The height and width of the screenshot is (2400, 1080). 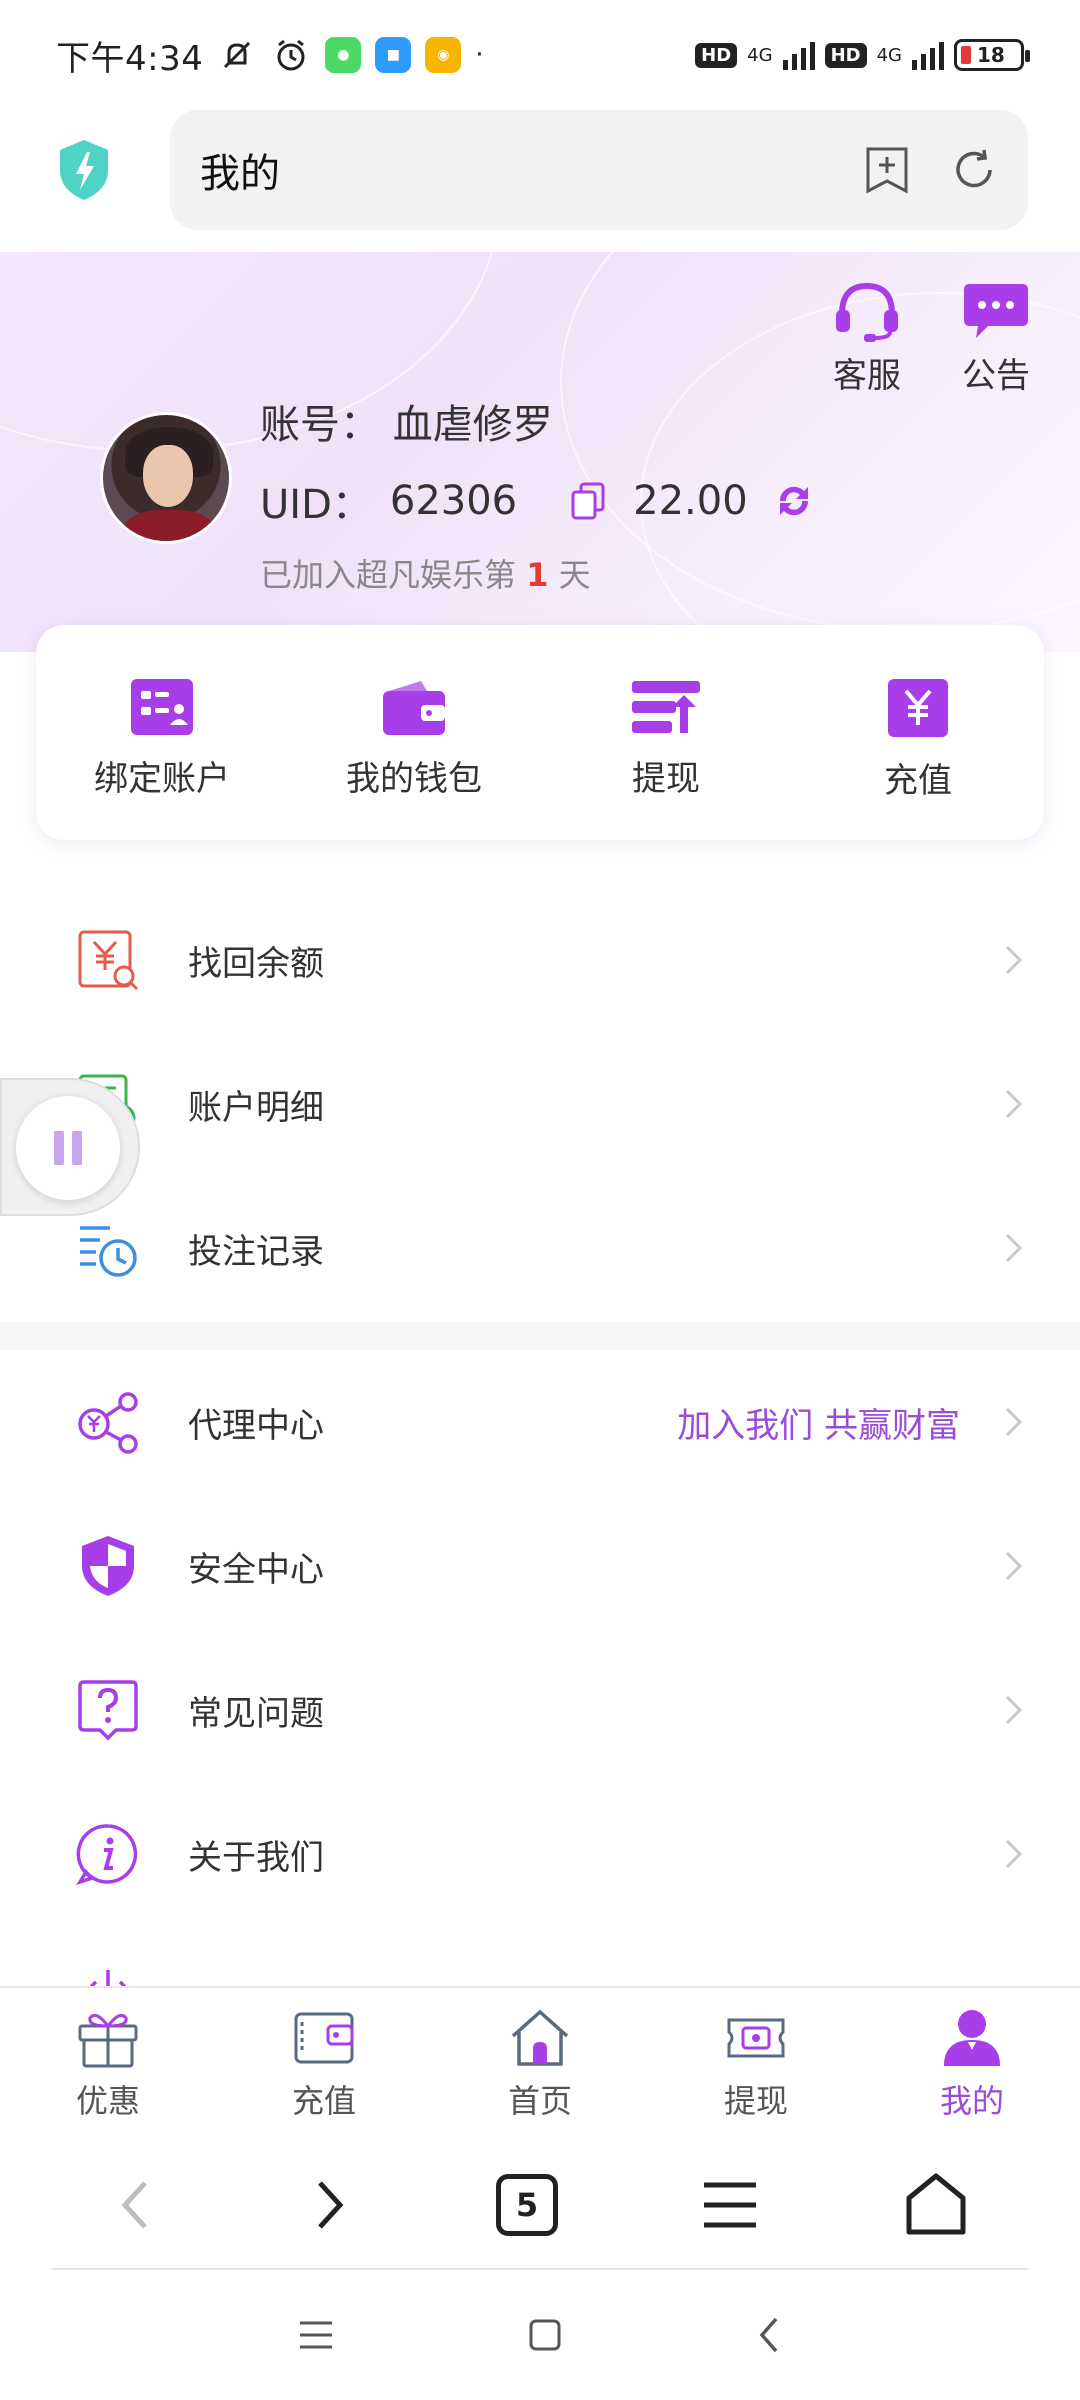 What do you see at coordinates (756, 2038) in the screenshot?
I see `ticket-money-icon` at bounding box center [756, 2038].